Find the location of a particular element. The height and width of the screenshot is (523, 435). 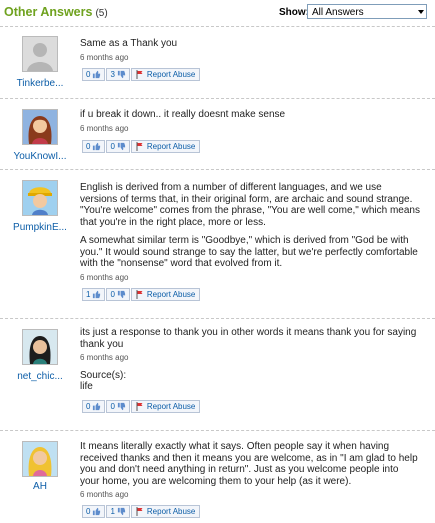

vote-bar: 1 0 Report Abuse is located at coordinates (141, 294).